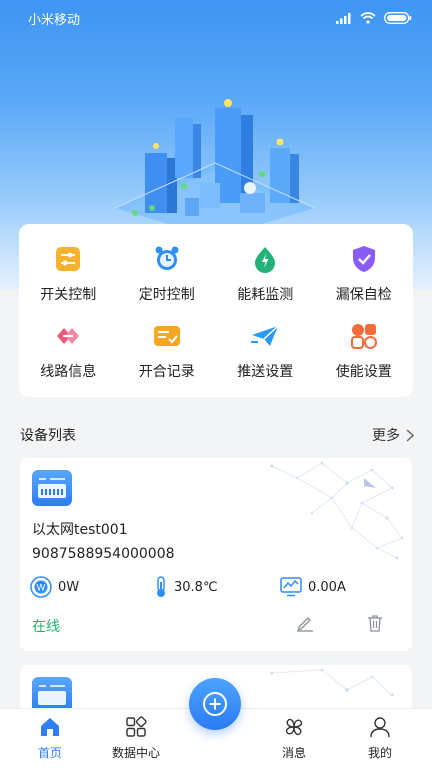 The height and width of the screenshot is (768, 432). What do you see at coordinates (136, 726) in the screenshot?
I see `data-center-icon` at bounding box center [136, 726].